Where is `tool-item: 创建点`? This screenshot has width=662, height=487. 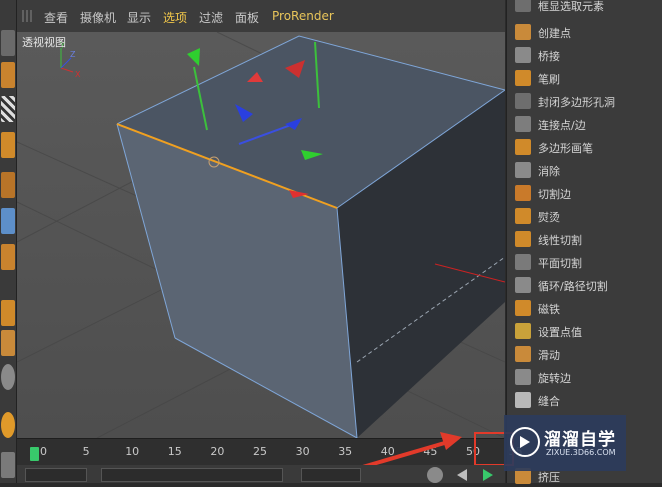 tool-item: 创建点 is located at coordinates (584, 32).